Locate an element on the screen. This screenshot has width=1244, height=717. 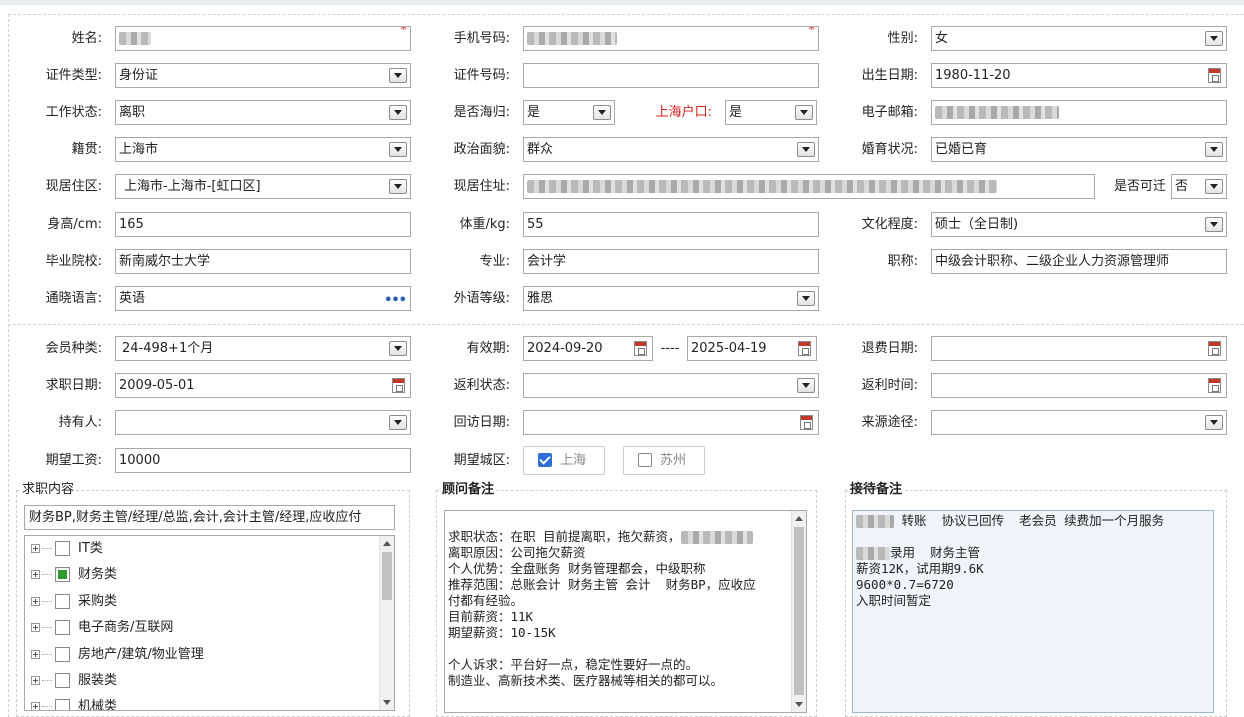
job-content-selected-field: 财务BP,财务主管/经理/总监,会计,会计主管/经理,应收应付 is located at coordinates (209, 517).